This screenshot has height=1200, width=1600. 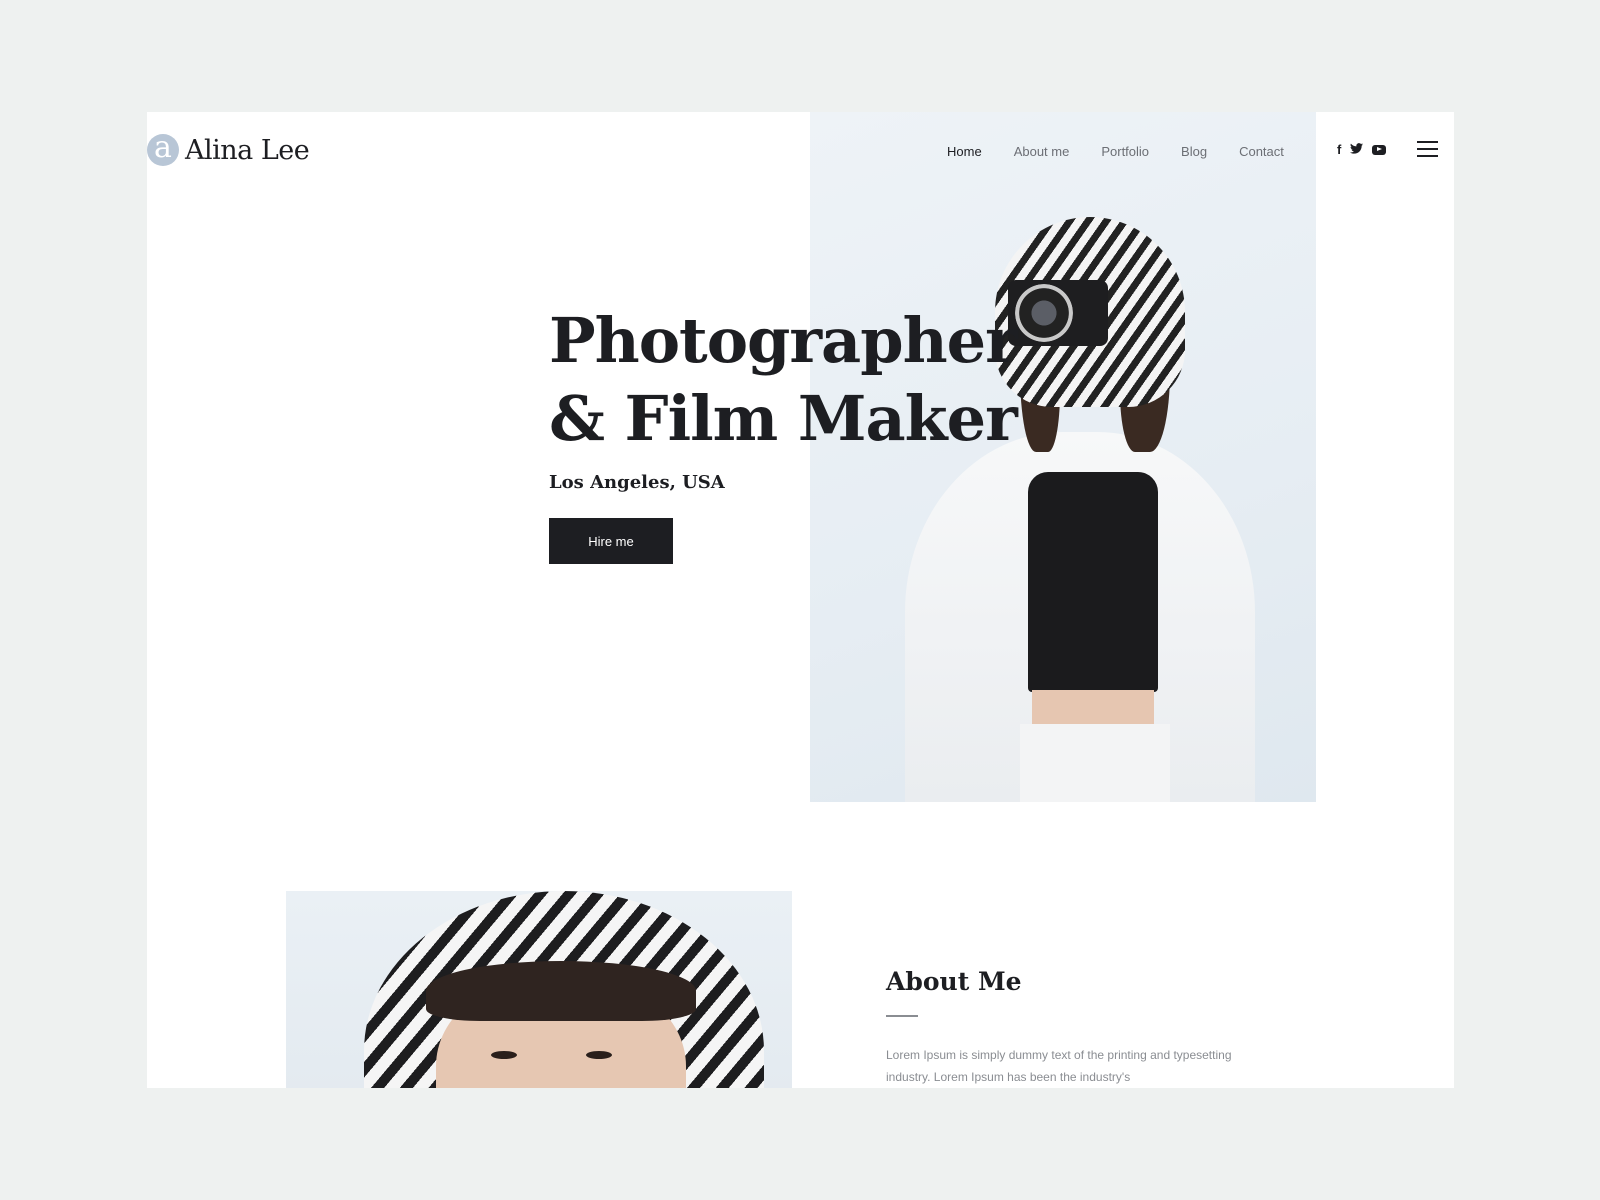 I want to click on about-divider, so click(x=902, y=1016).